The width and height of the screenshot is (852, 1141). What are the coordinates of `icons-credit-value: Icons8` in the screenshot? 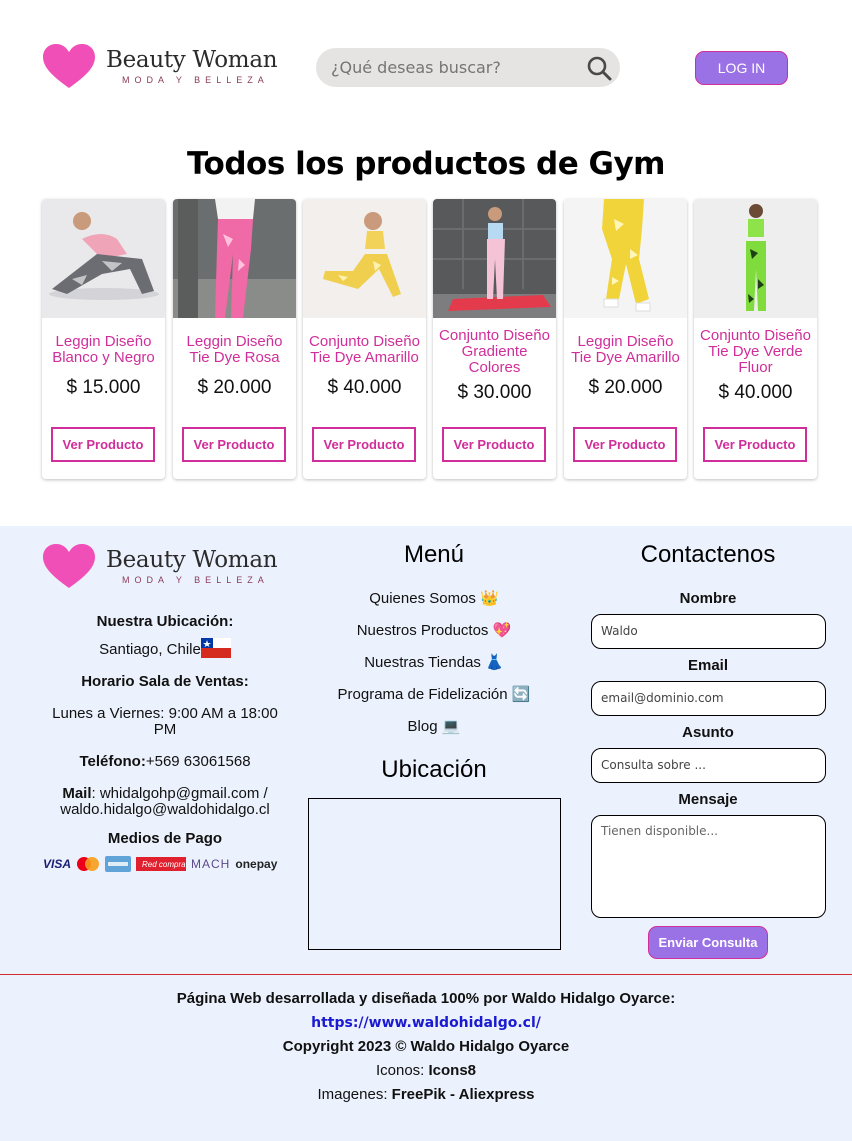 It's located at (452, 1070).